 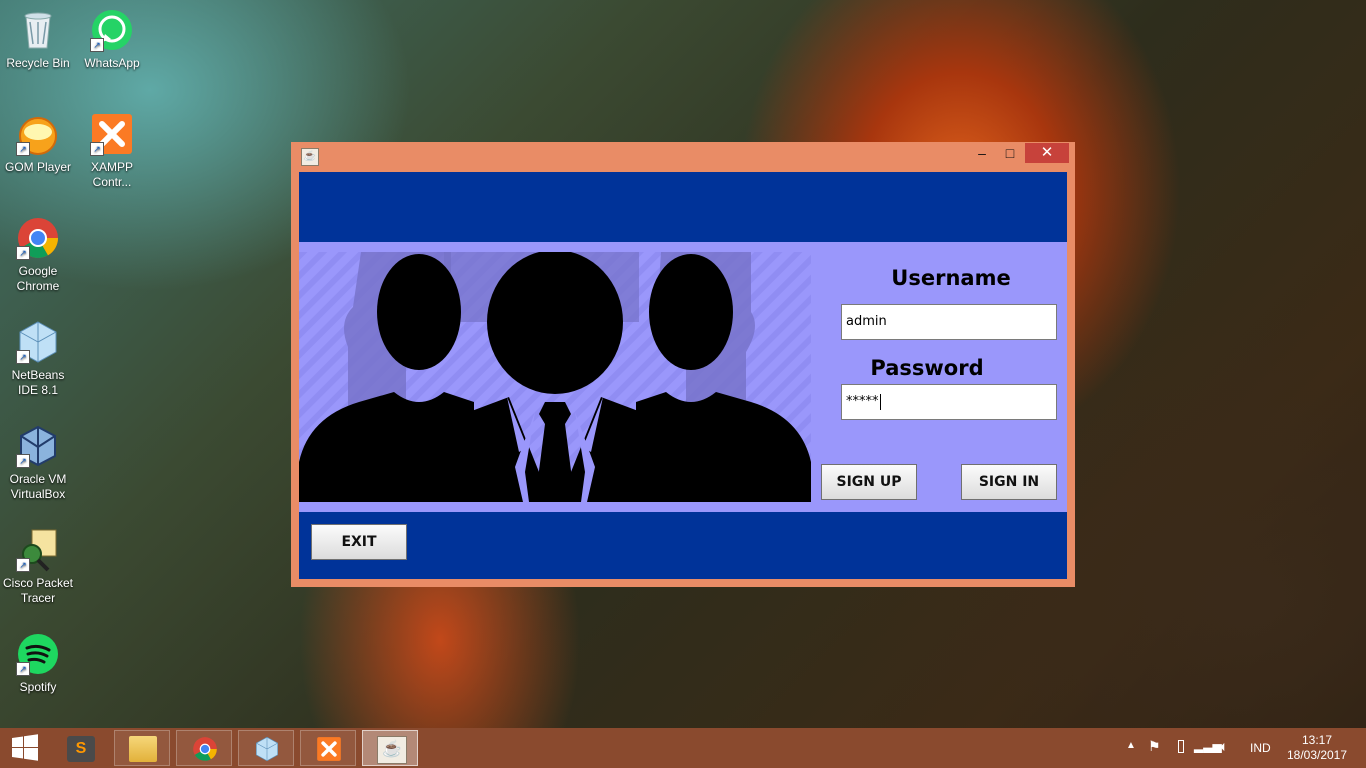 I want to click on desktop-icon-label: GOM Player, so click(x=37, y=167).